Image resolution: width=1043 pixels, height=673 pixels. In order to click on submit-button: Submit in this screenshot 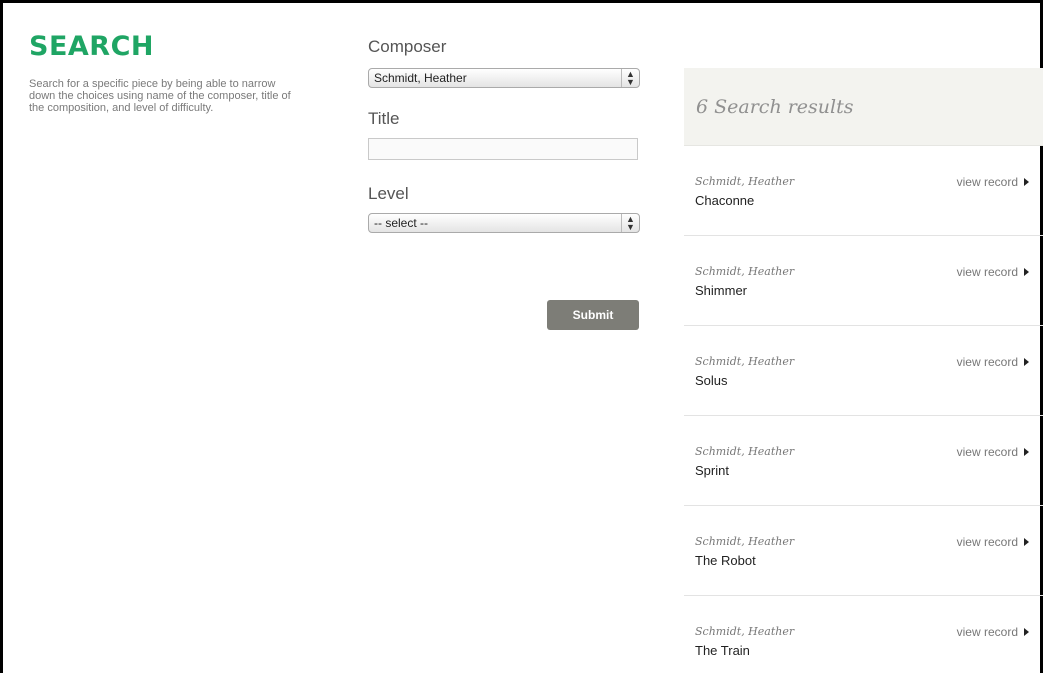, I will do `click(593, 315)`.